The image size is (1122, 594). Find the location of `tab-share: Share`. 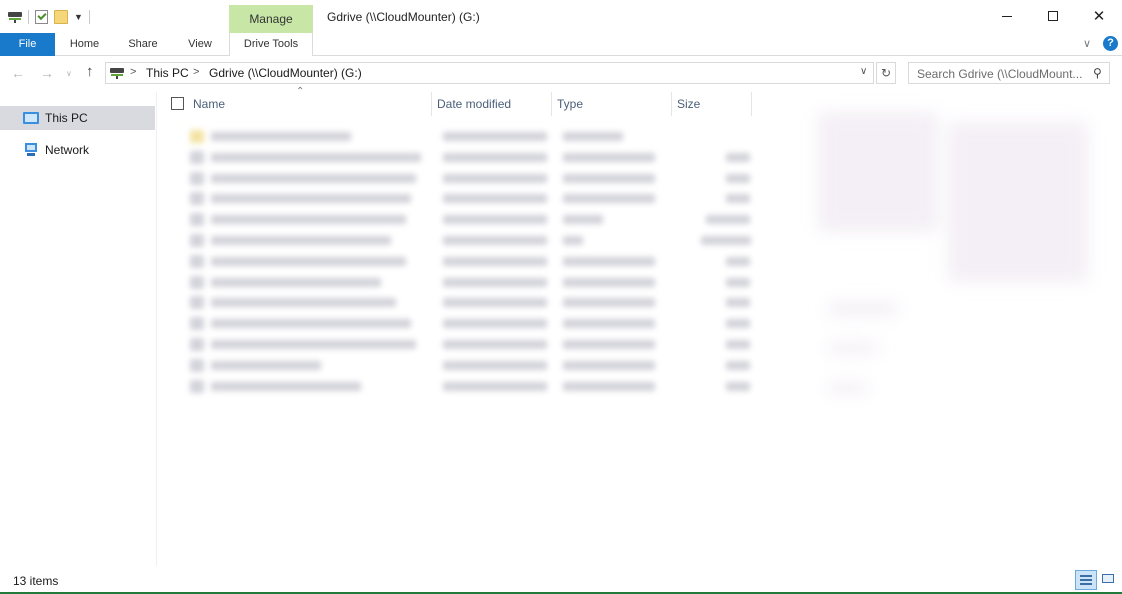

tab-share: Share is located at coordinates (143, 44).